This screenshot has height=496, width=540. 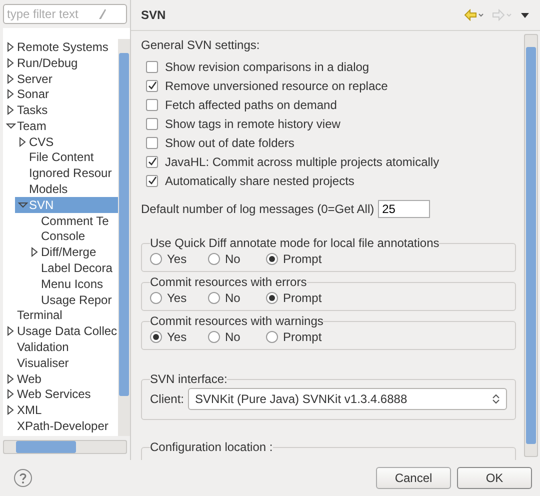 What do you see at coordinates (60, 47) in the screenshot?
I see `tree-item: Remote Systems` at bounding box center [60, 47].